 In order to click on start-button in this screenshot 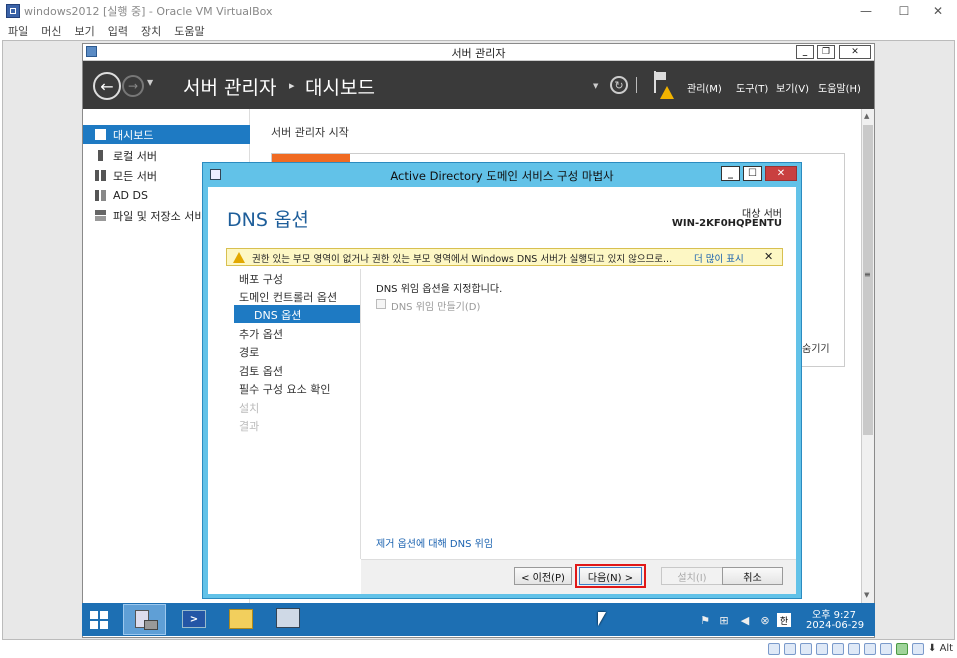, I will do `click(99, 620)`.